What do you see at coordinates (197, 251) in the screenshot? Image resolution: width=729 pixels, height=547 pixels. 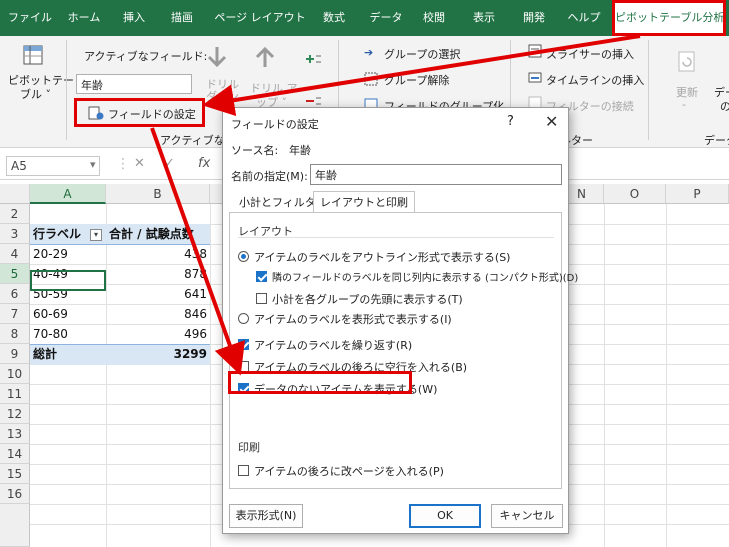 I see `arrow-field-settings-to-option` at bounding box center [197, 251].